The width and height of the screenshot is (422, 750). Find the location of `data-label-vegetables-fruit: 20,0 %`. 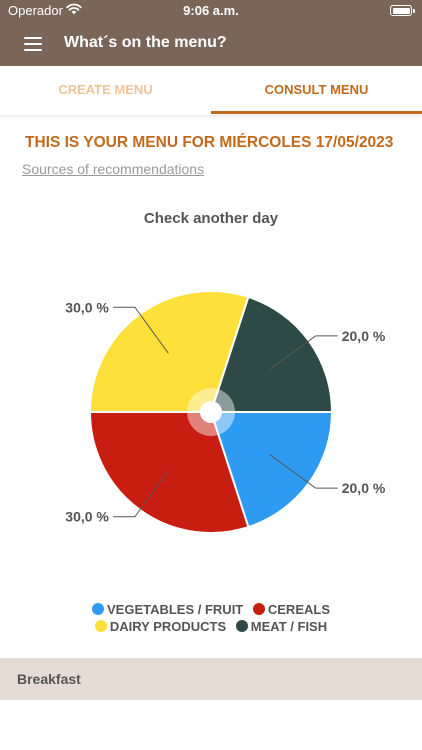

data-label-vegetables-fruit: 20,0 % is located at coordinates (364, 488).